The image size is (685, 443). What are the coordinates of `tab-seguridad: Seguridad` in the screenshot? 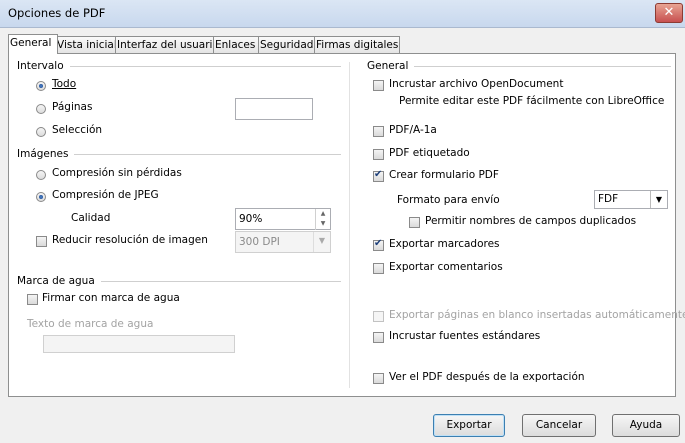 It's located at (287, 45).